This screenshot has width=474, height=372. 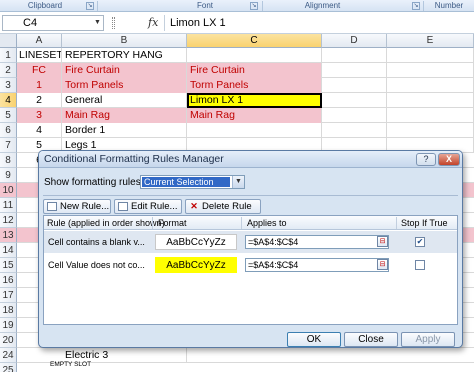 I want to click on table-row: 1 Torm Panels Torm Panels, so click(x=245, y=85).